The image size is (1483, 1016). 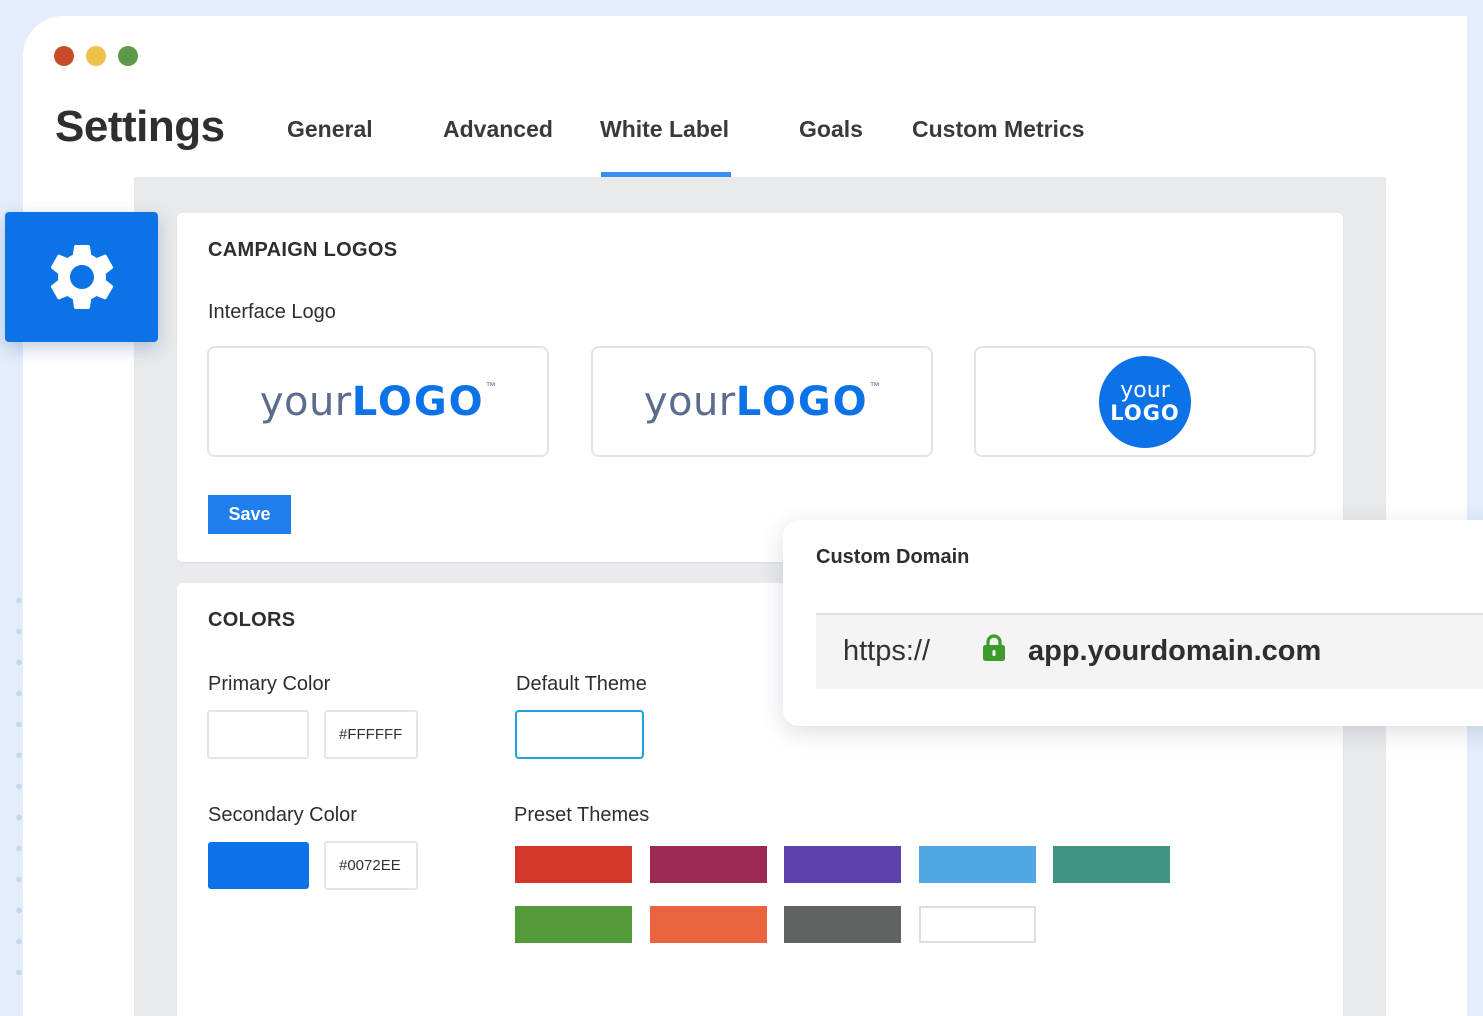 What do you see at coordinates (258, 734) in the screenshot?
I see `primary-color-swatch` at bounding box center [258, 734].